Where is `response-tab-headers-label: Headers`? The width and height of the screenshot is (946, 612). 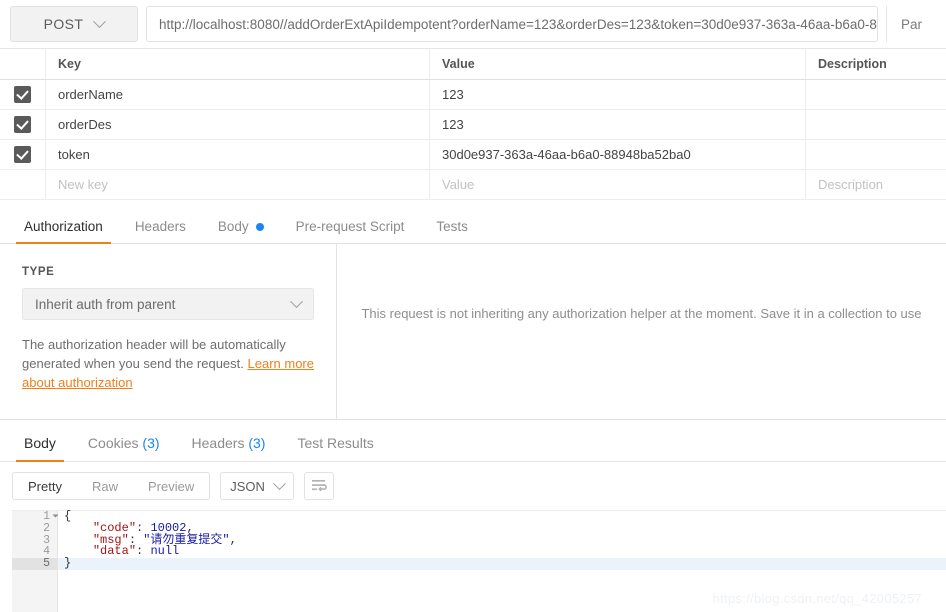 response-tab-headers-label: Headers is located at coordinates (218, 443).